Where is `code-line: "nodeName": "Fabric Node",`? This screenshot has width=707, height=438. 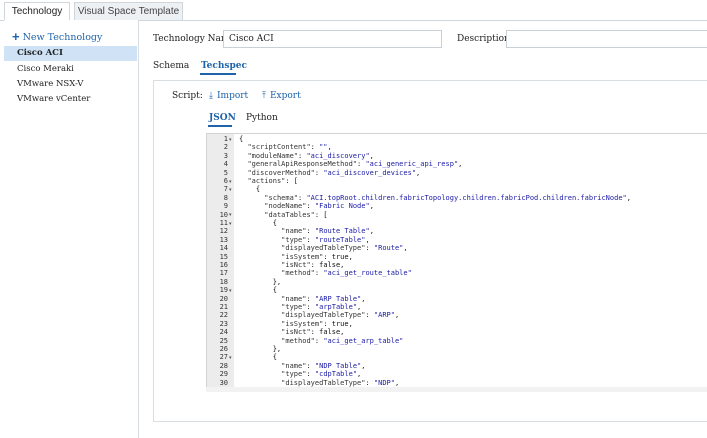
code-line: "nodeName": "Fabric Node", is located at coordinates (319, 206).